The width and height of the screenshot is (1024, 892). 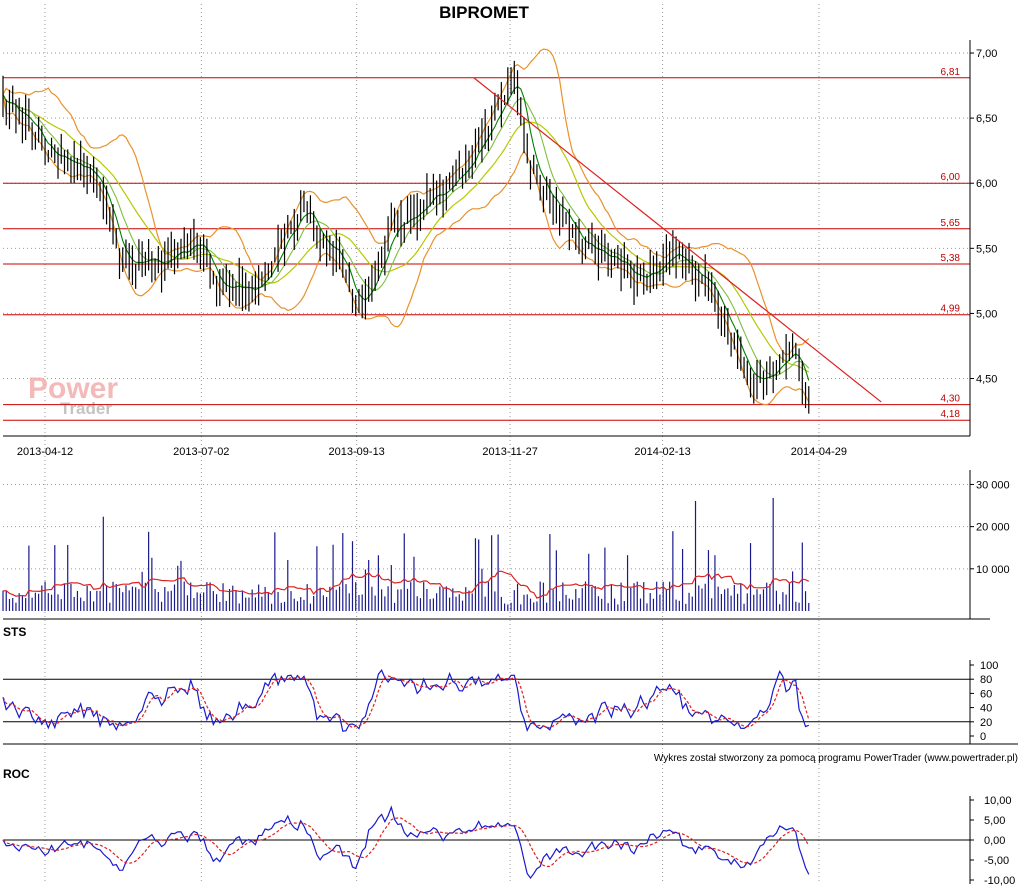 What do you see at coordinates (983, 737) in the screenshot?
I see `sts-tick-label: 0` at bounding box center [983, 737].